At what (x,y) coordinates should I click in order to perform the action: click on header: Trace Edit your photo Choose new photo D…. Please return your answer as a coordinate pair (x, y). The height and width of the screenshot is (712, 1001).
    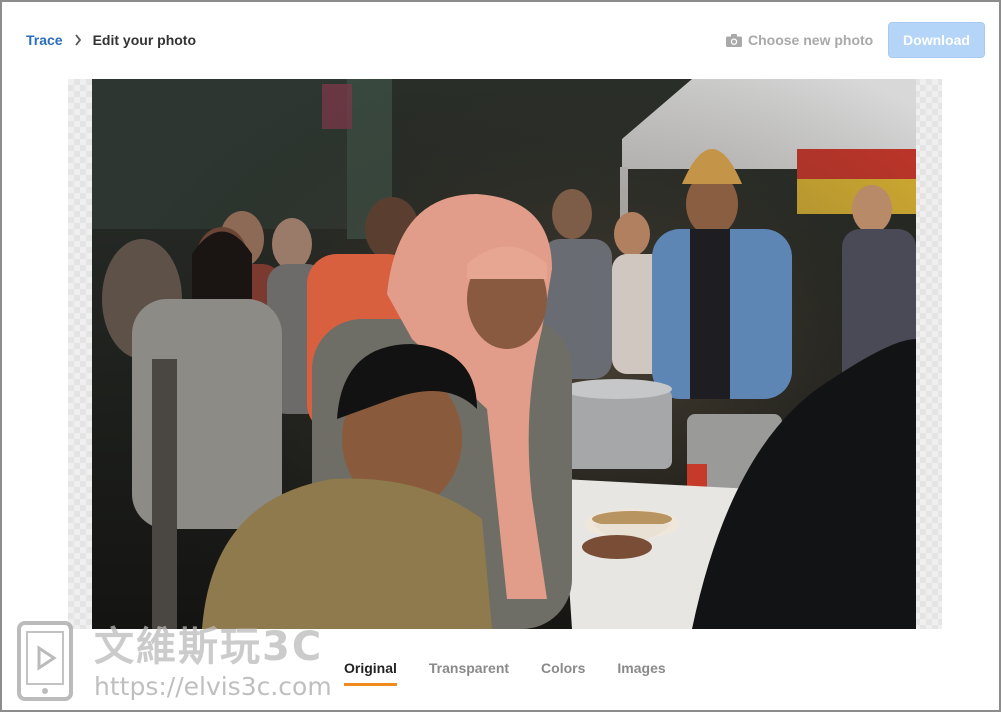
    Looking at the image, I should click on (501, 40).